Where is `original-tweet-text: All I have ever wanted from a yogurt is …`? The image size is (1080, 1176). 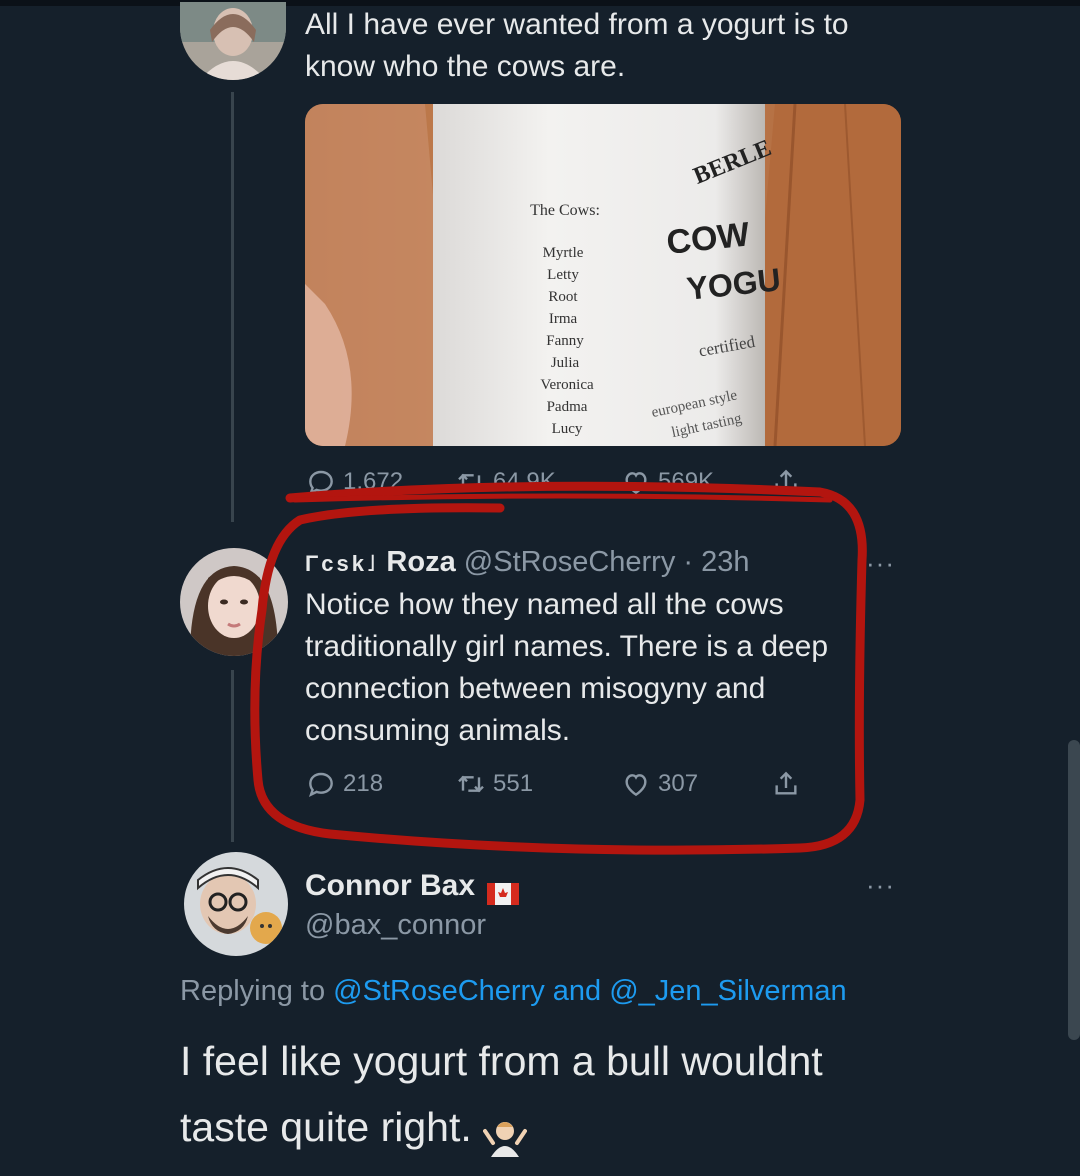 original-tweet-text: All I have ever wanted from a yogurt is … is located at coordinates (577, 46).